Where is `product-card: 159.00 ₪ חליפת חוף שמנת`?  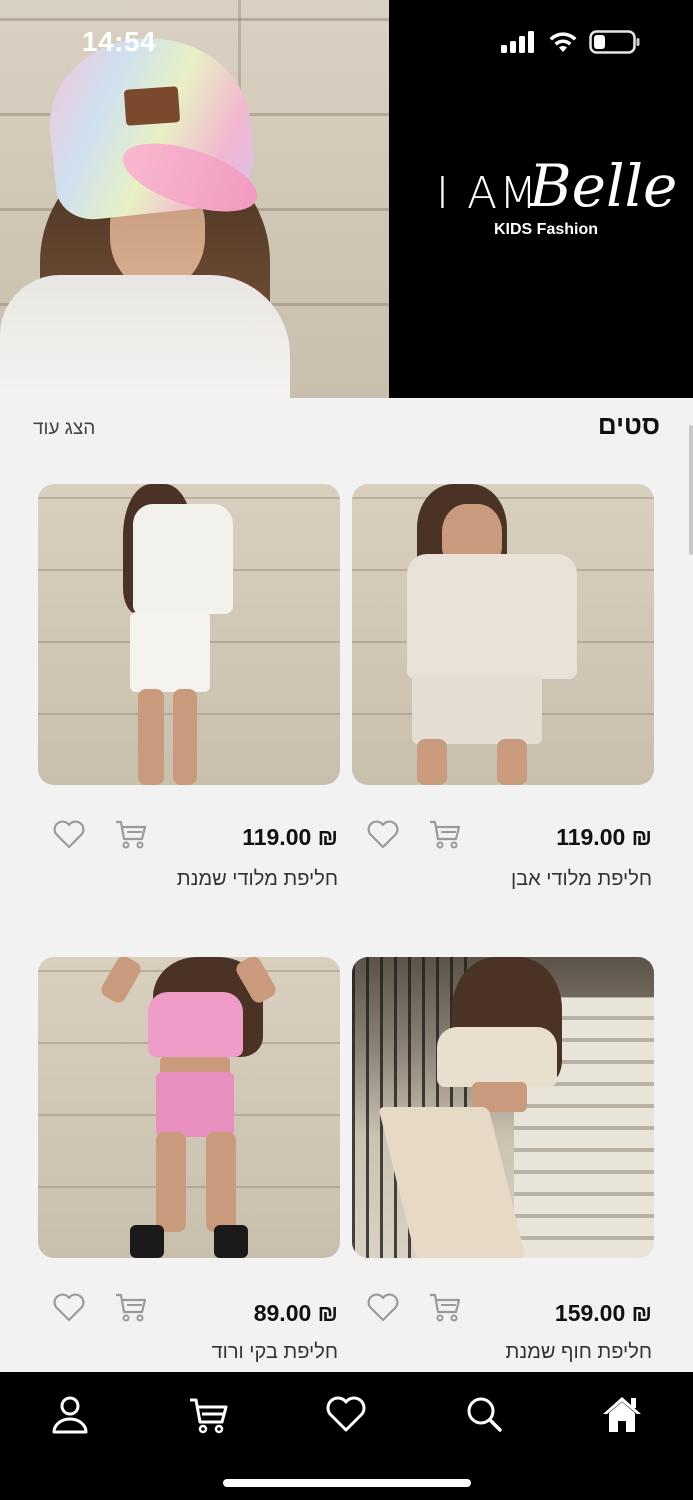 product-card: 159.00 ₪ חליפת חוף שמנת is located at coordinates (503, 1164).